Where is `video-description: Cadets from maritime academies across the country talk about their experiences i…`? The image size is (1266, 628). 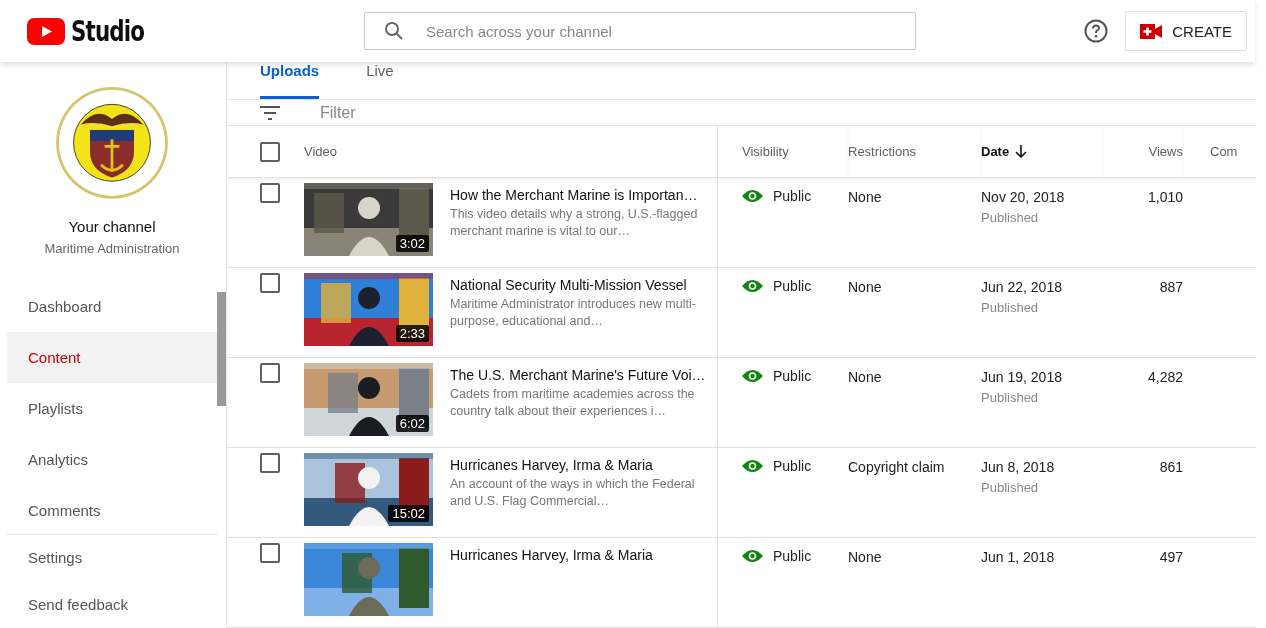
video-description: Cadets from maritime academies across the country talk about their experiences i… is located at coordinates (573, 403).